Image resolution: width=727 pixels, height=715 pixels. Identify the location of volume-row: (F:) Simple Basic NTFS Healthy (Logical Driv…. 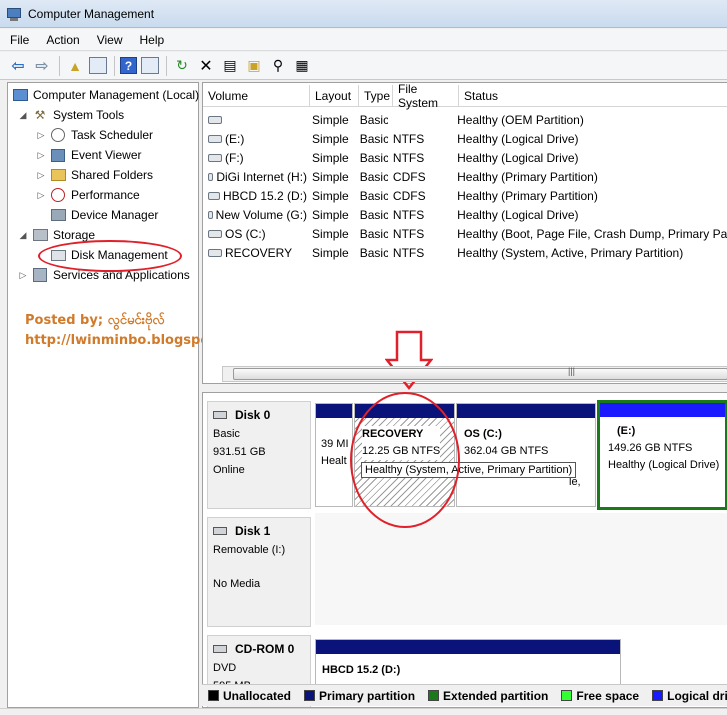
(465, 157).